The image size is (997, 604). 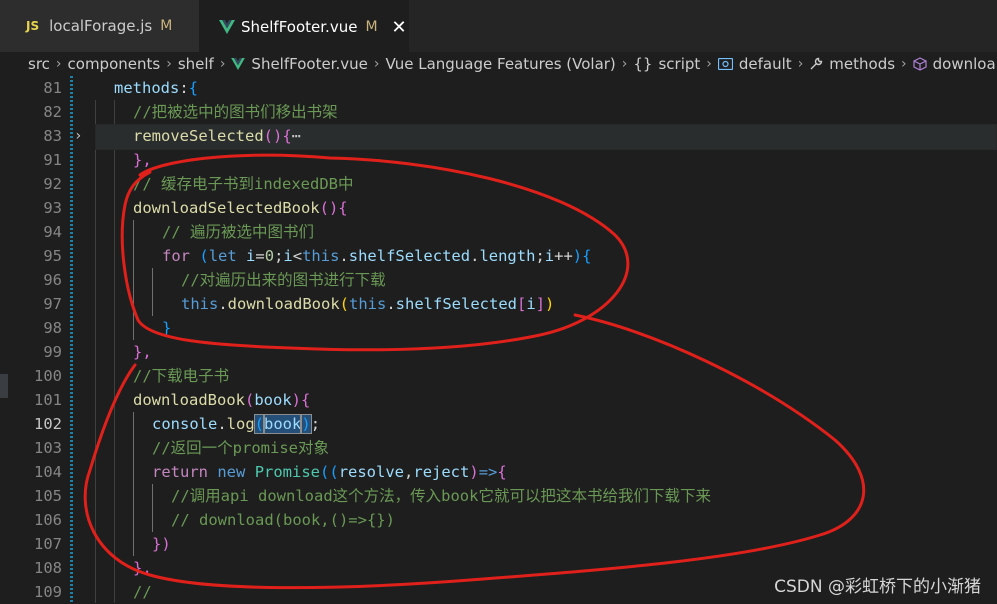 What do you see at coordinates (48, 568) in the screenshot?
I see `line-number: 108` at bounding box center [48, 568].